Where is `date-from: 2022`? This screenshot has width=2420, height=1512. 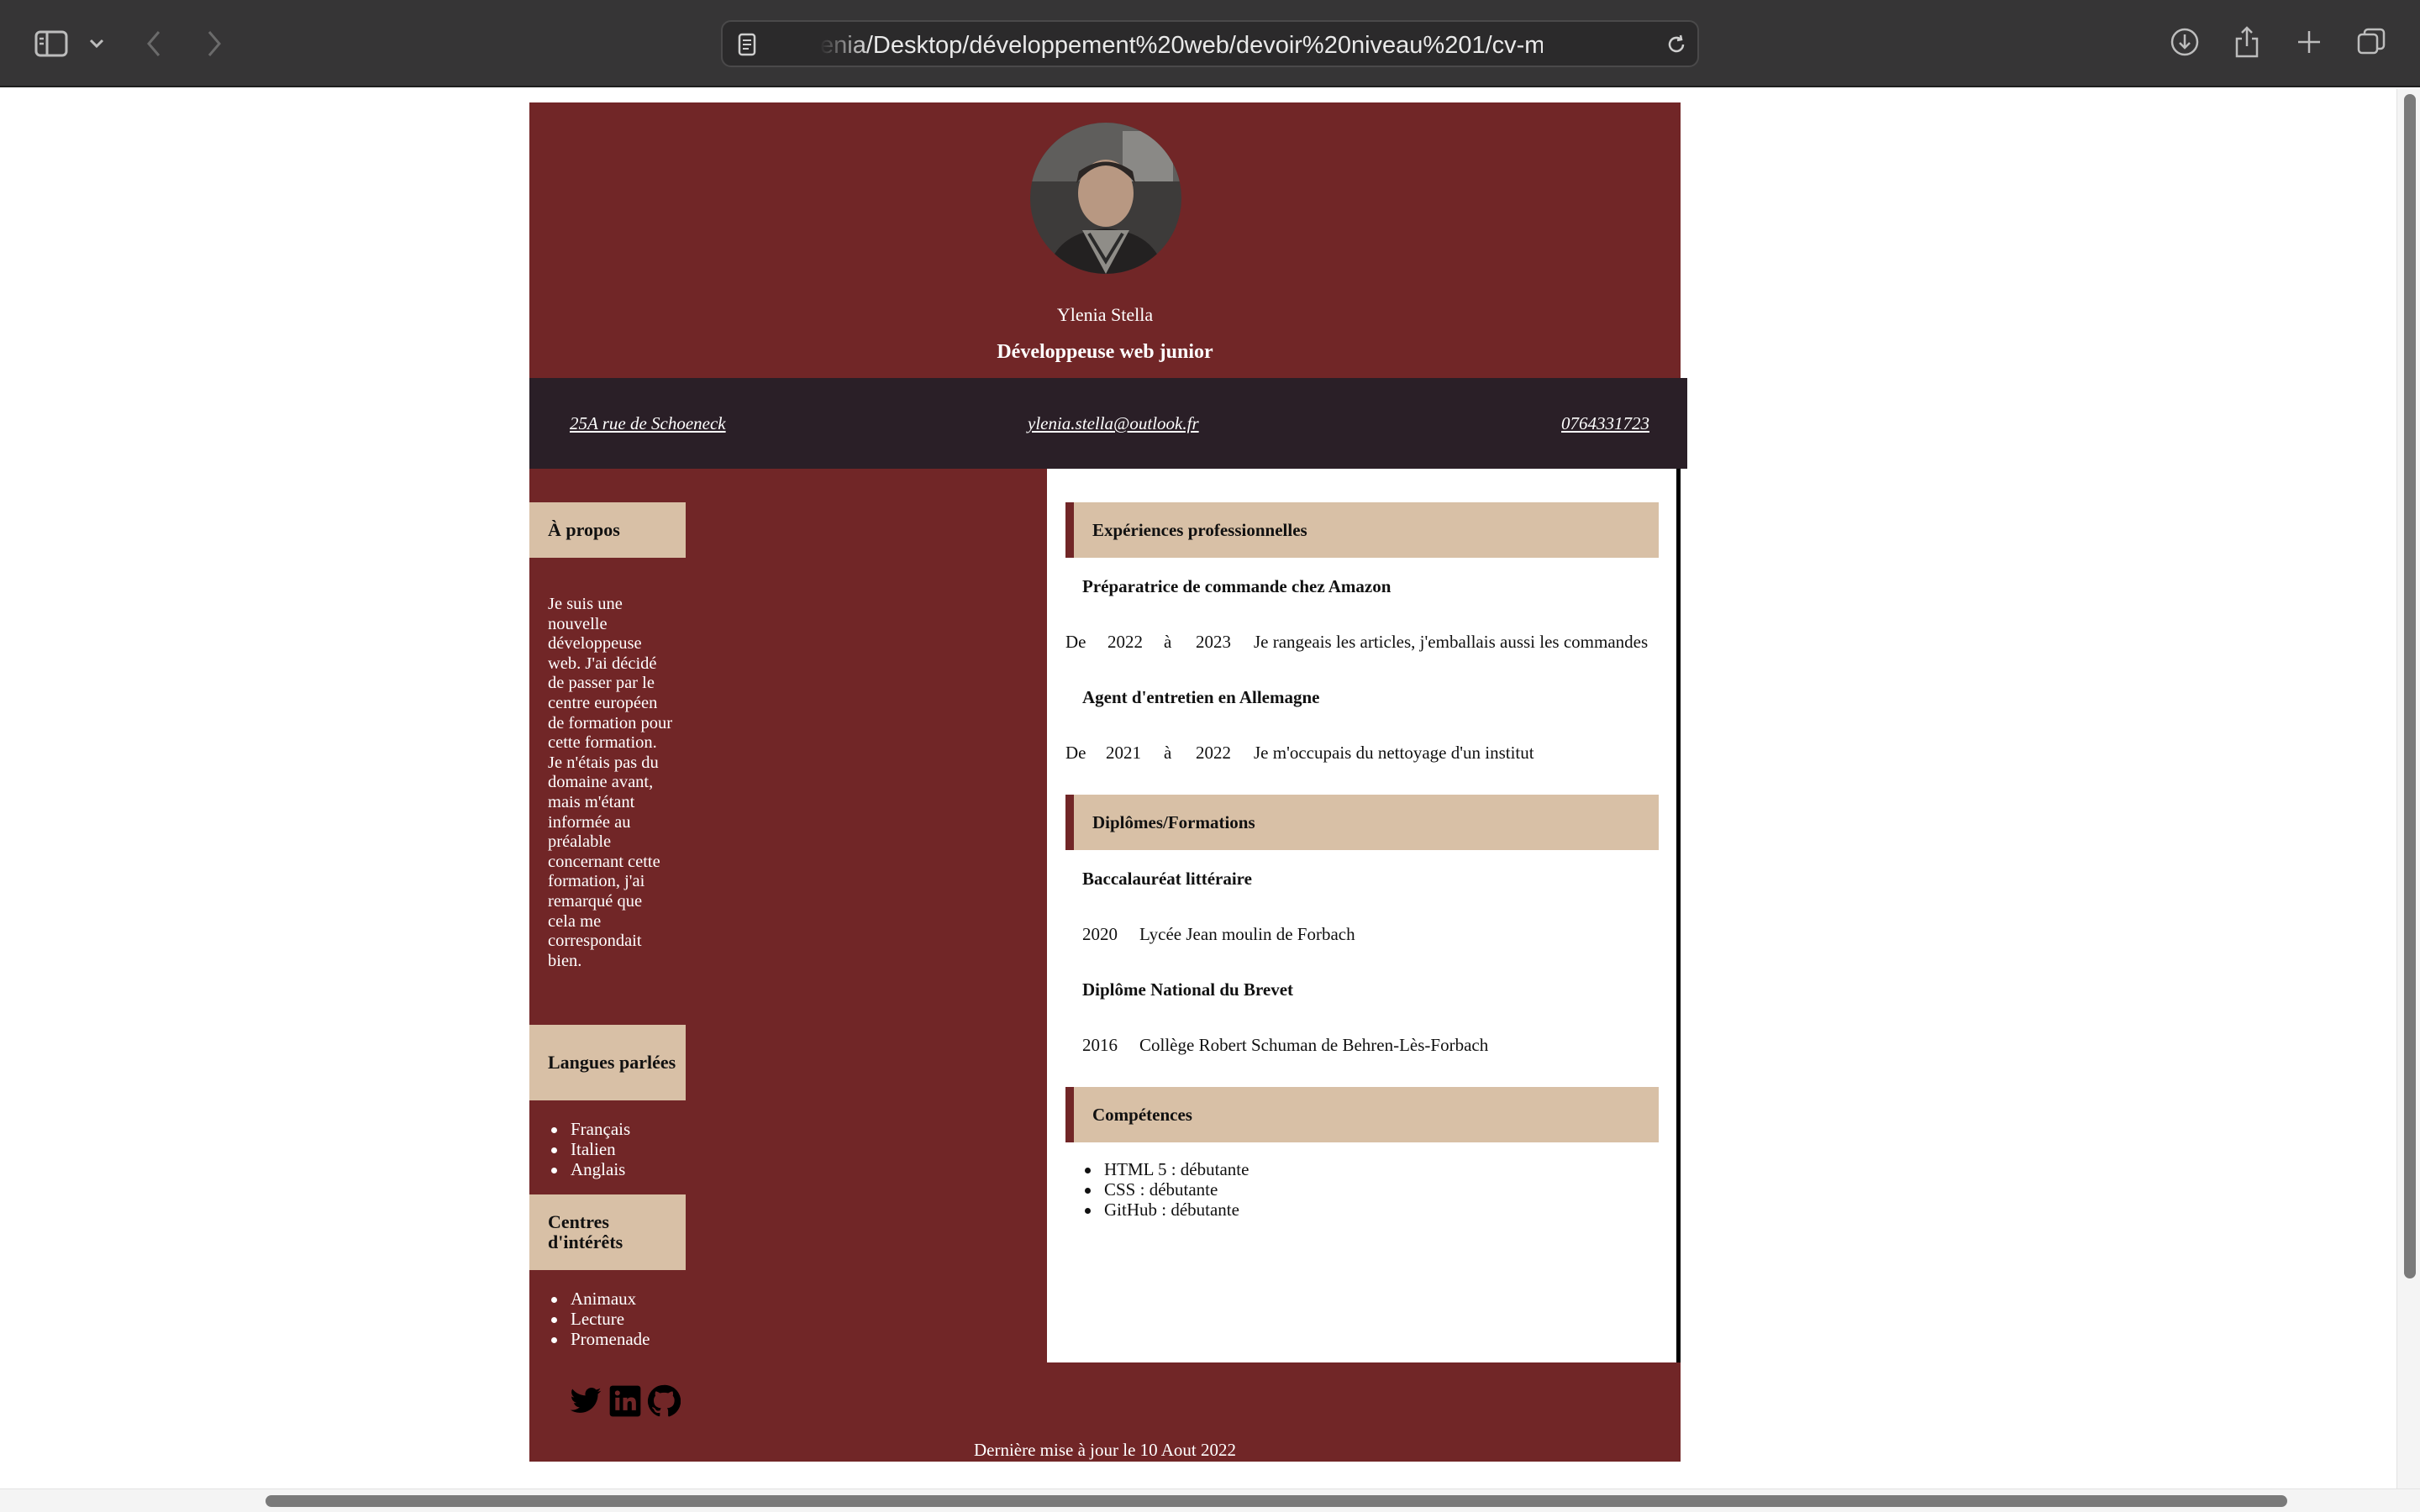 date-from: 2022 is located at coordinates (1125, 642).